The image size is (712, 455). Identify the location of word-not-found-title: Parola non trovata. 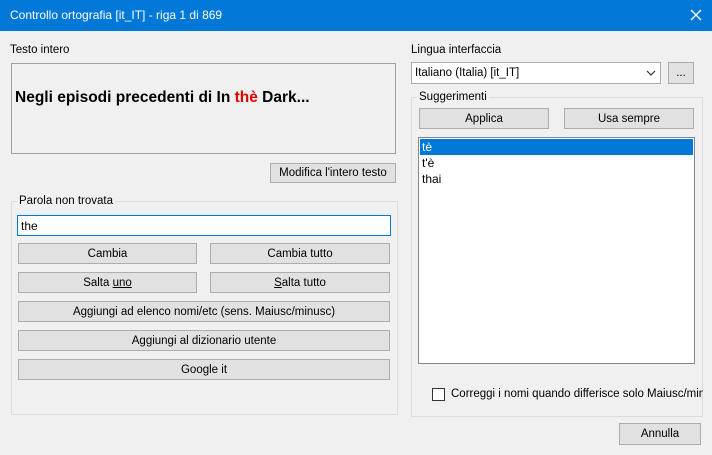
(66, 201).